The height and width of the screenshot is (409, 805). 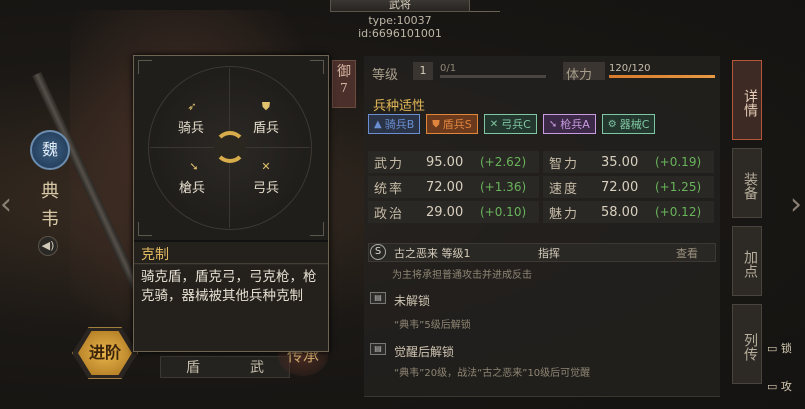 What do you see at coordinates (400, 20) in the screenshot?
I see `debug-type: type:10037` at bounding box center [400, 20].